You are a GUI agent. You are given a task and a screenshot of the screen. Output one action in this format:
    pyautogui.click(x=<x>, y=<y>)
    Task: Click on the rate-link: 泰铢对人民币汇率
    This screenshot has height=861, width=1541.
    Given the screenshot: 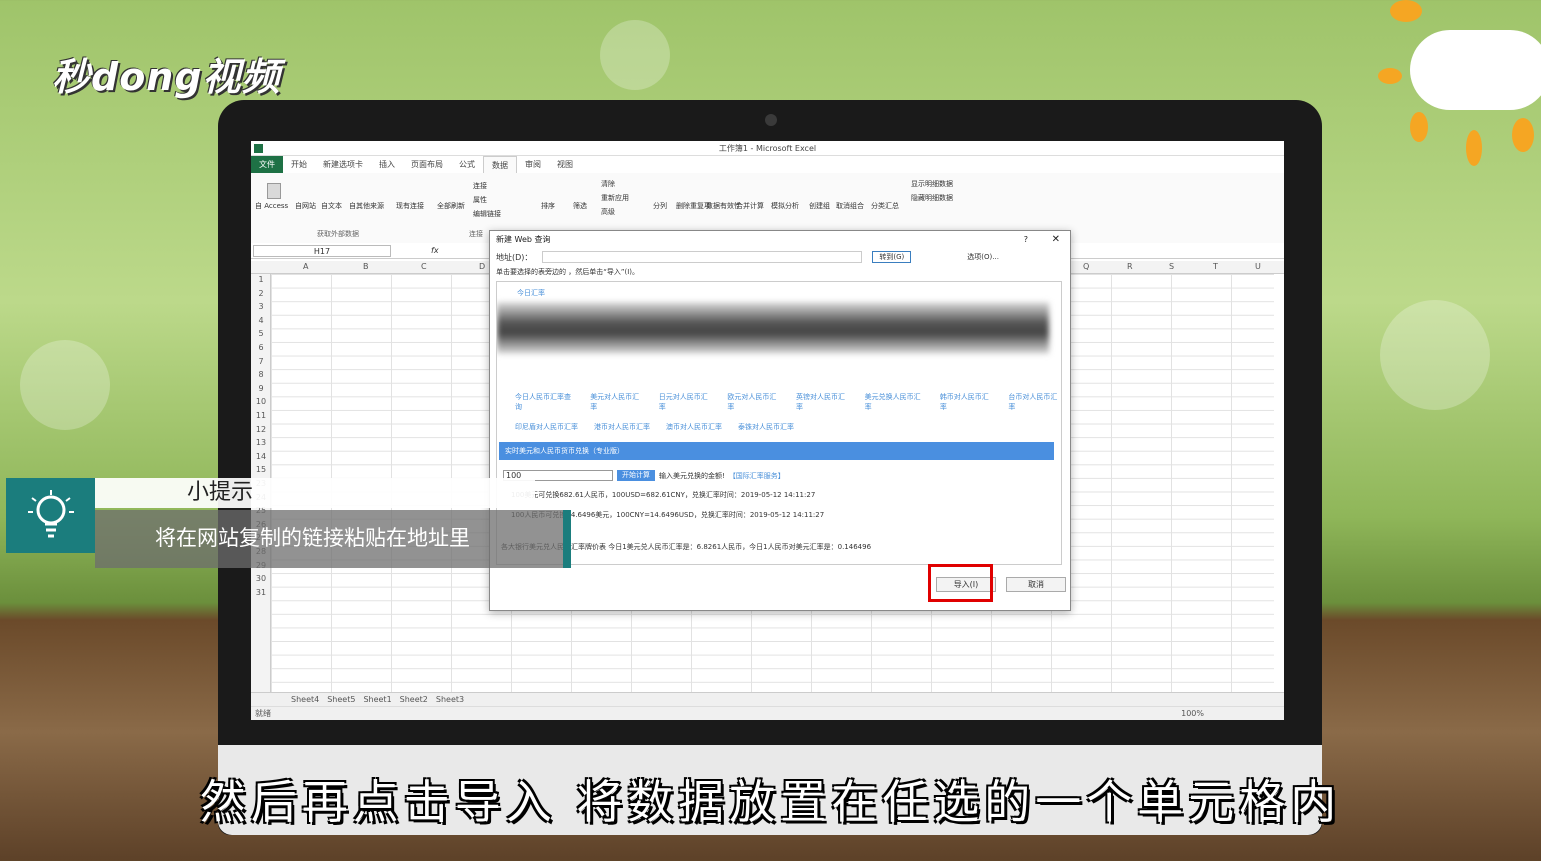 What is the action you would take?
    pyautogui.click(x=766, y=427)
    